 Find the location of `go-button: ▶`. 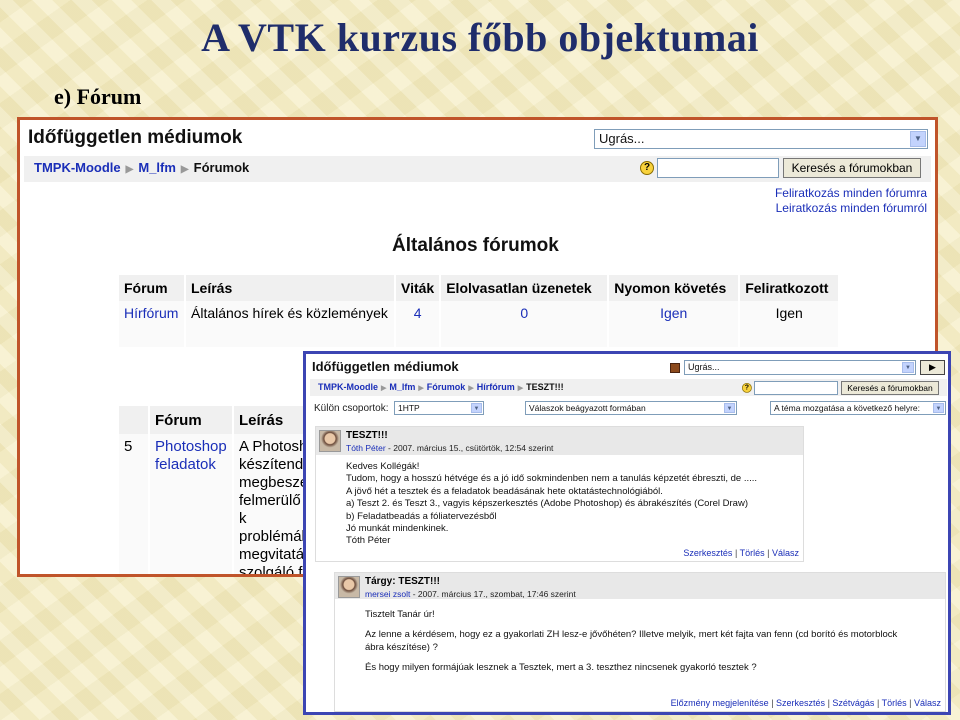

go-button: ▶ is located at coordinates (932, 367).